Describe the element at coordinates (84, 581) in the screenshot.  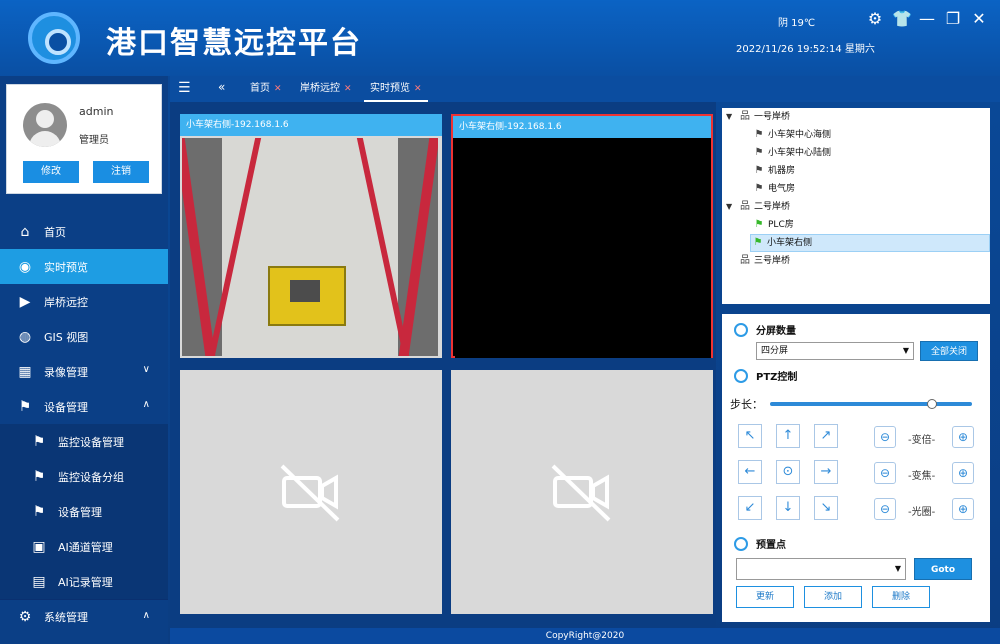
I see `sidebar-subitem-ai-records: ▤ AI记录管理` at that location.